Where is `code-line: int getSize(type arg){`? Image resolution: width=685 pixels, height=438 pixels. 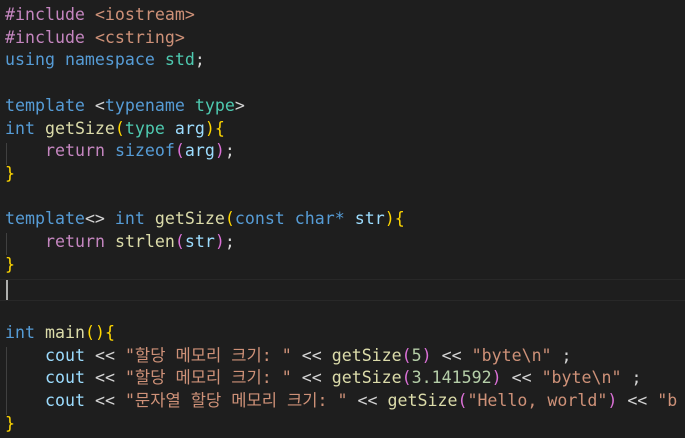
code-line: int getSize(type arg){ is located at coordinates (115, 129).